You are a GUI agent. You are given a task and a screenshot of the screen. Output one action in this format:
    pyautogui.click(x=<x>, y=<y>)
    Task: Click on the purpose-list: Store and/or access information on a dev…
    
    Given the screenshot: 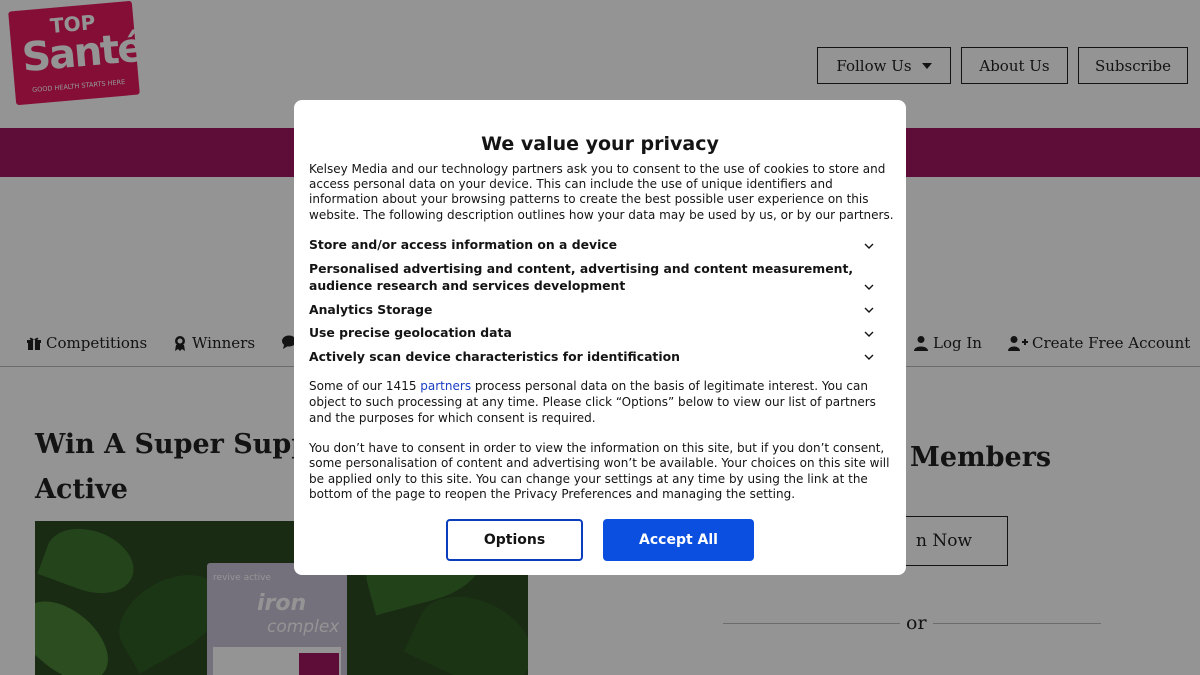 What is the action you would take?
    pyautogui.click(x=601, y=300)
    